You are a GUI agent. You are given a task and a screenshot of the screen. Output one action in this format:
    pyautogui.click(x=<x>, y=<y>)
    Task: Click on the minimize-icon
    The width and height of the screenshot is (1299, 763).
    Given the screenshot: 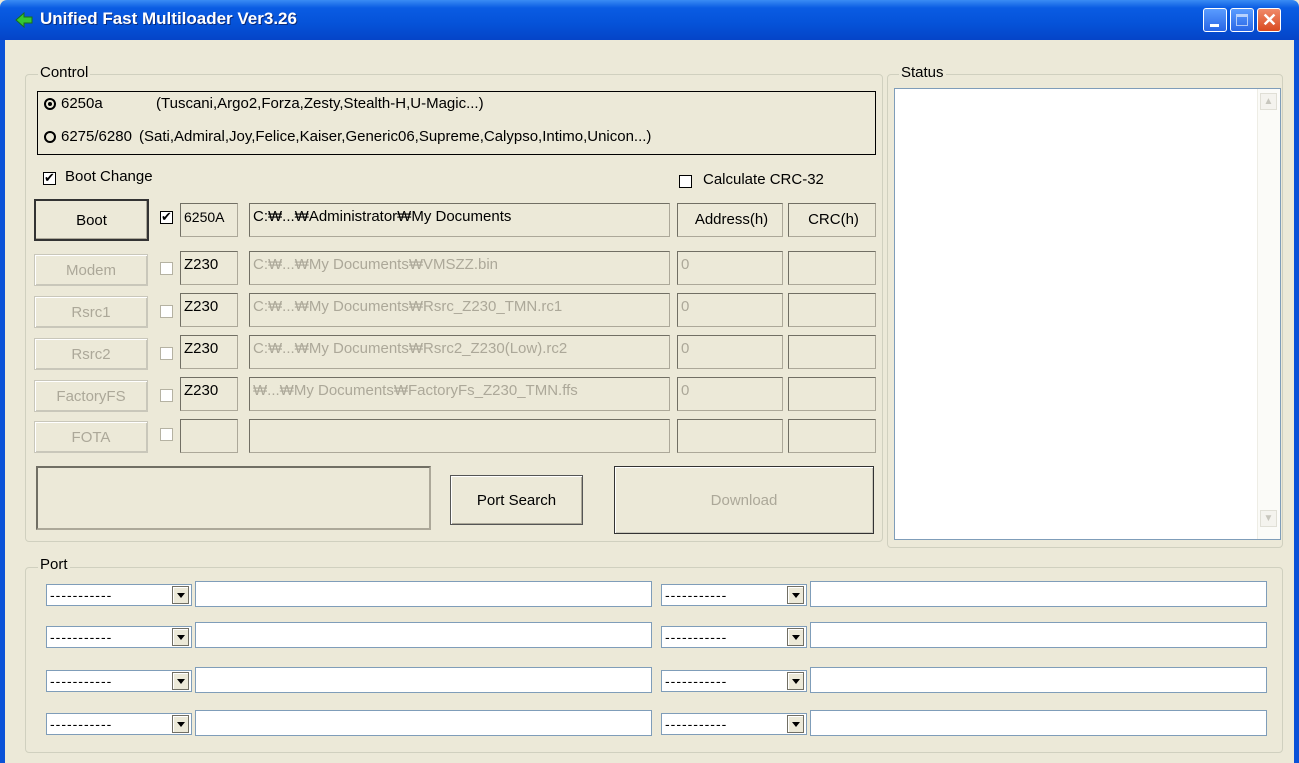 What is the action you would take?
    pyautogui.click(x=1214, y=25)
    